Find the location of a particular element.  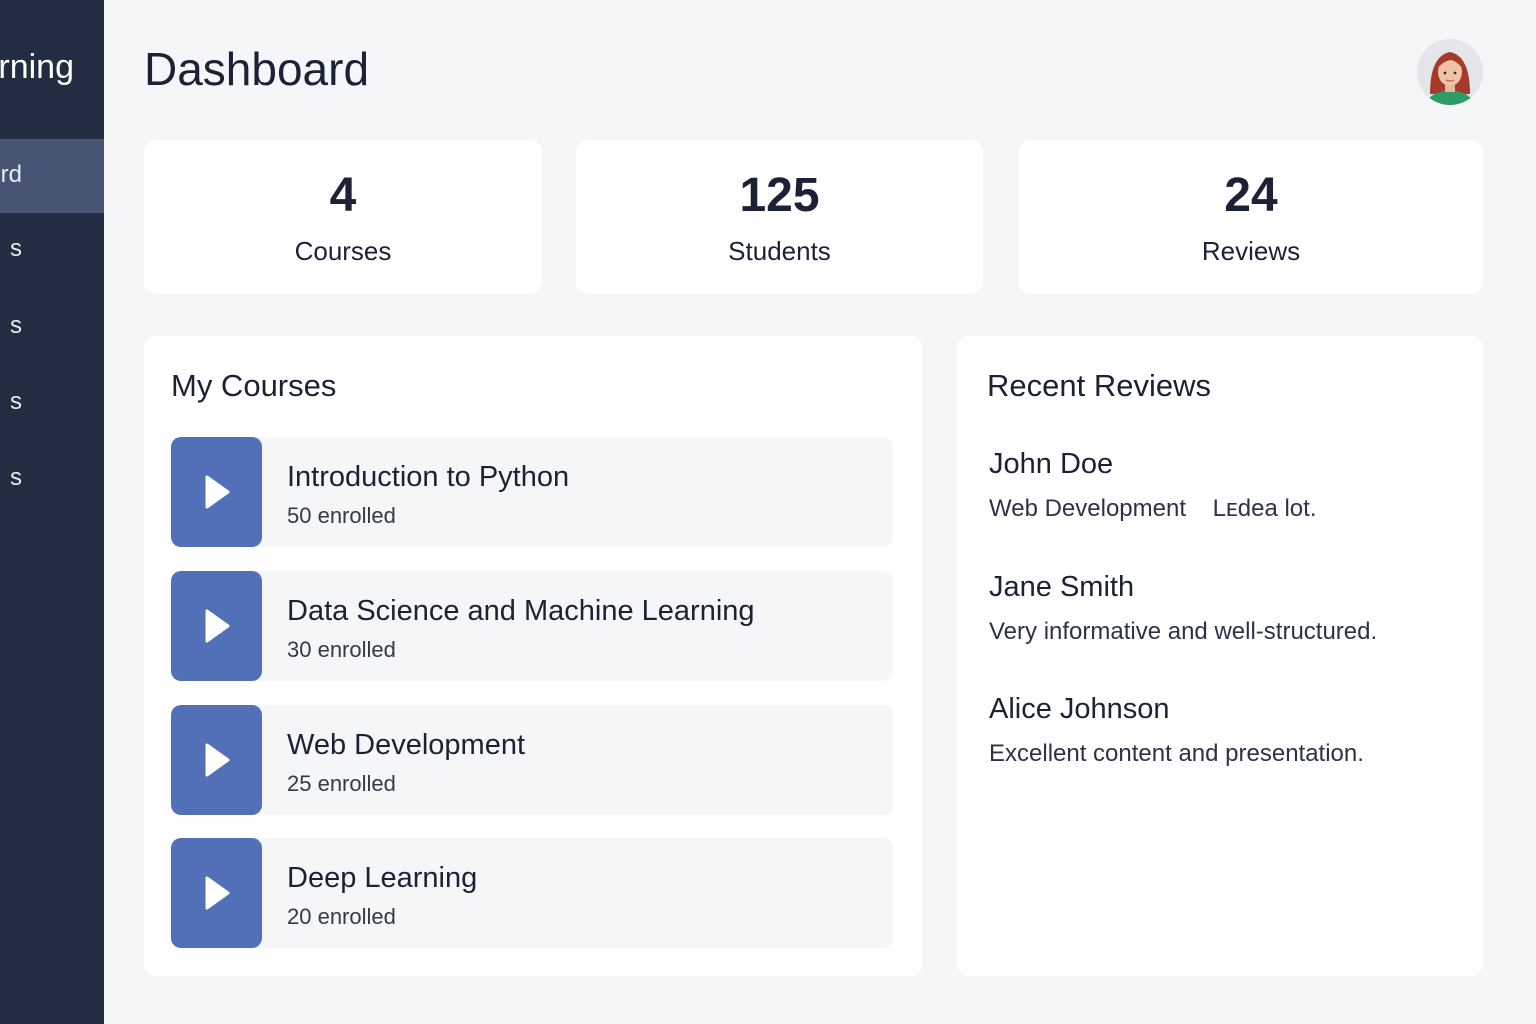

course-enrolled-count: 30 enrolled is located at coordinates (341, 649).